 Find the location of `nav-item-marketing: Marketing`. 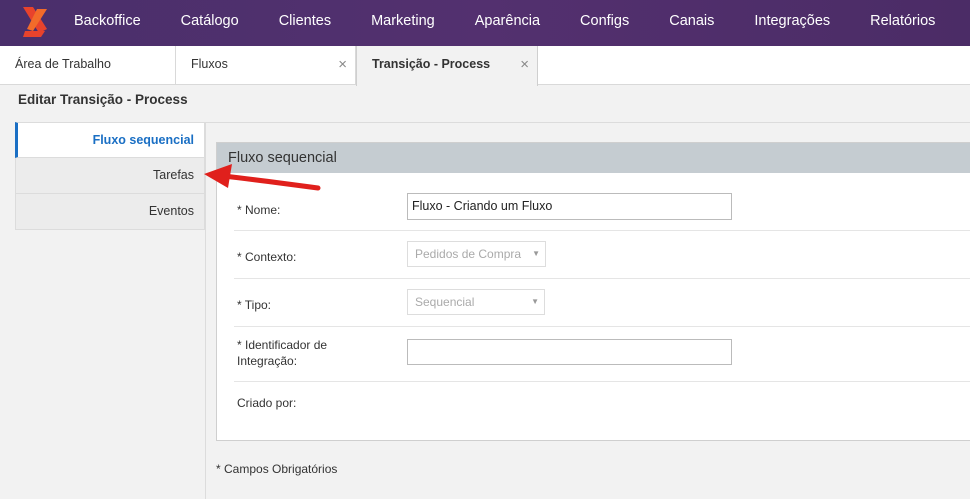

nav-item-marketing: Marketing is located at coordinates (403, 23).